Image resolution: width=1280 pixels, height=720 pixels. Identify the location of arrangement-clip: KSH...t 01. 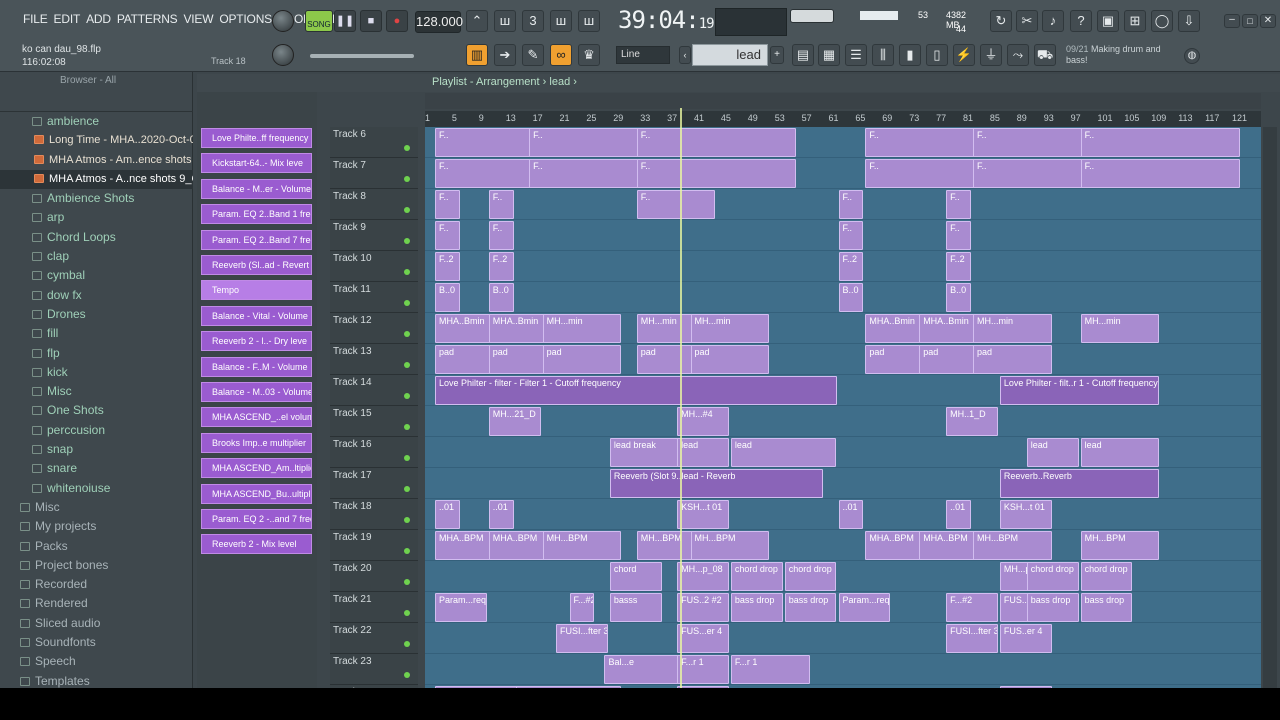
(703, 514).